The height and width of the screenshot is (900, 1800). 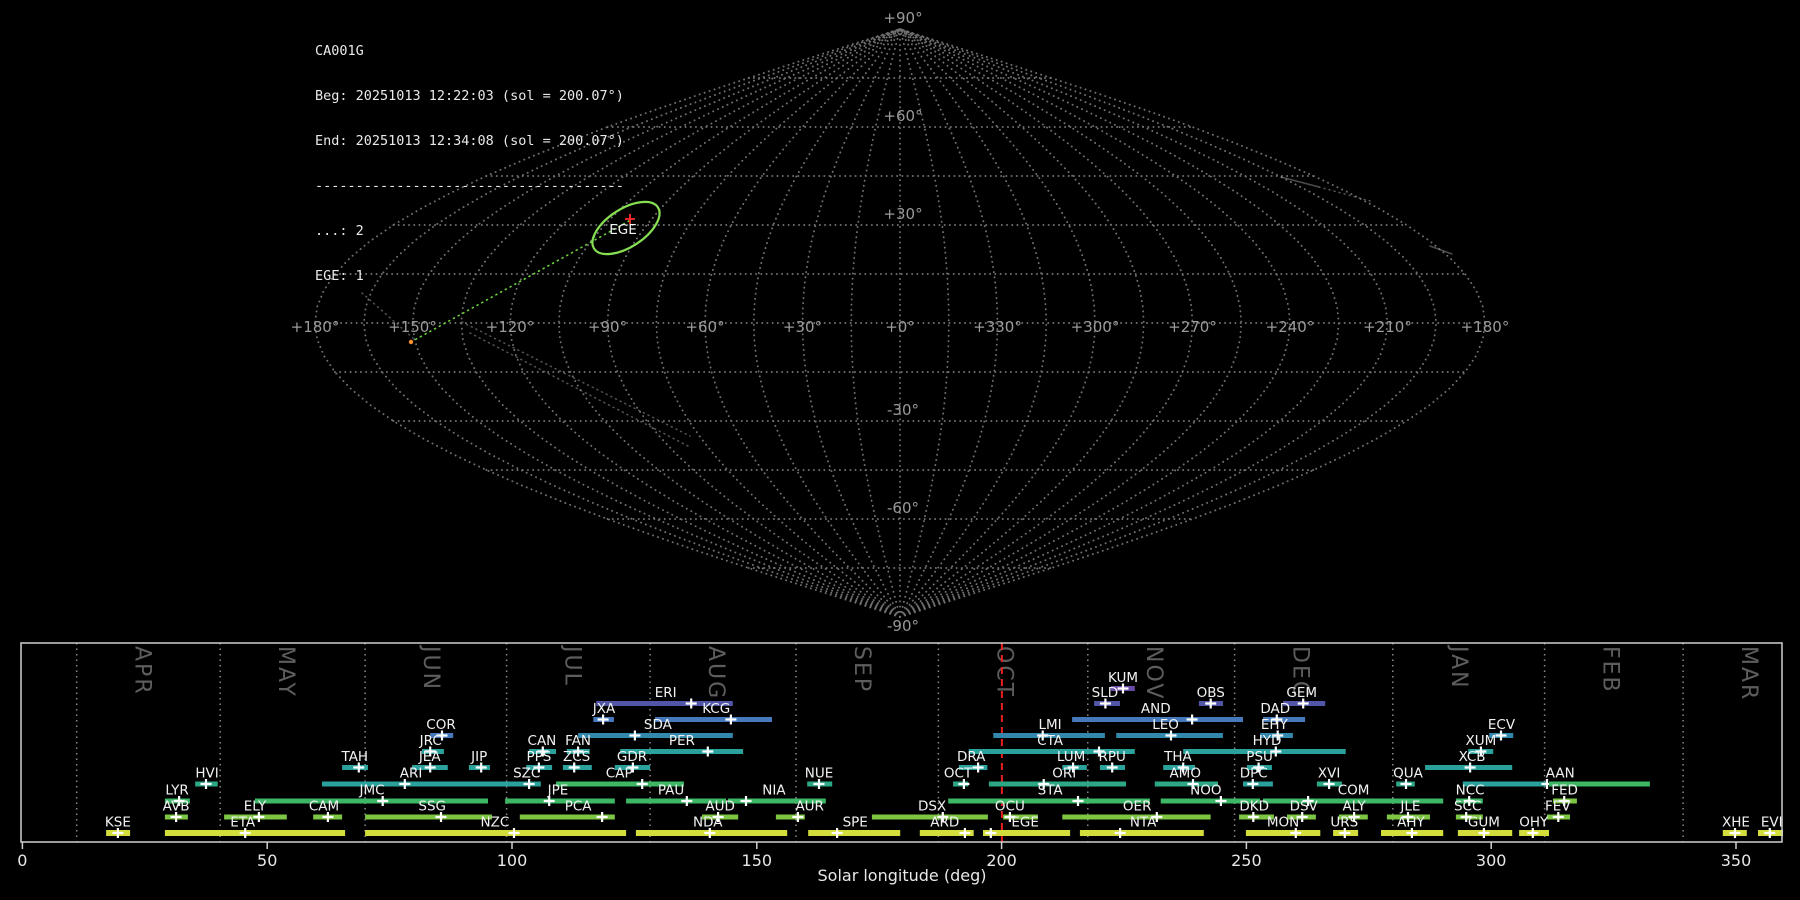 What do you see at coordinates (510, 327) in the screenshot?
I see `lon-label: +120°` at bounding box center [510, 327].